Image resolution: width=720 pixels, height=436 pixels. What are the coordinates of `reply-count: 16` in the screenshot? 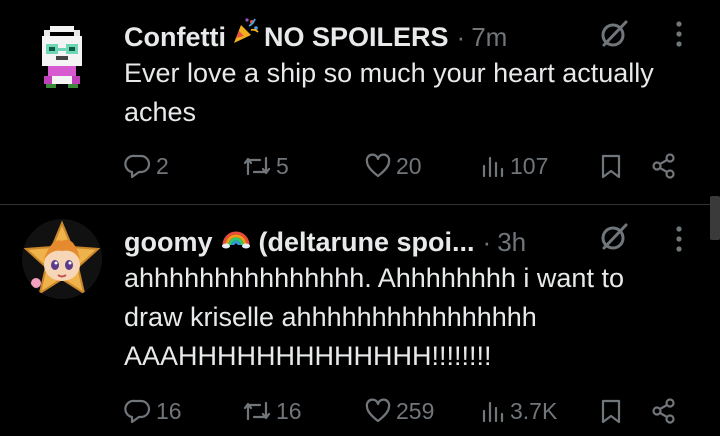 It's located at (169, 410).